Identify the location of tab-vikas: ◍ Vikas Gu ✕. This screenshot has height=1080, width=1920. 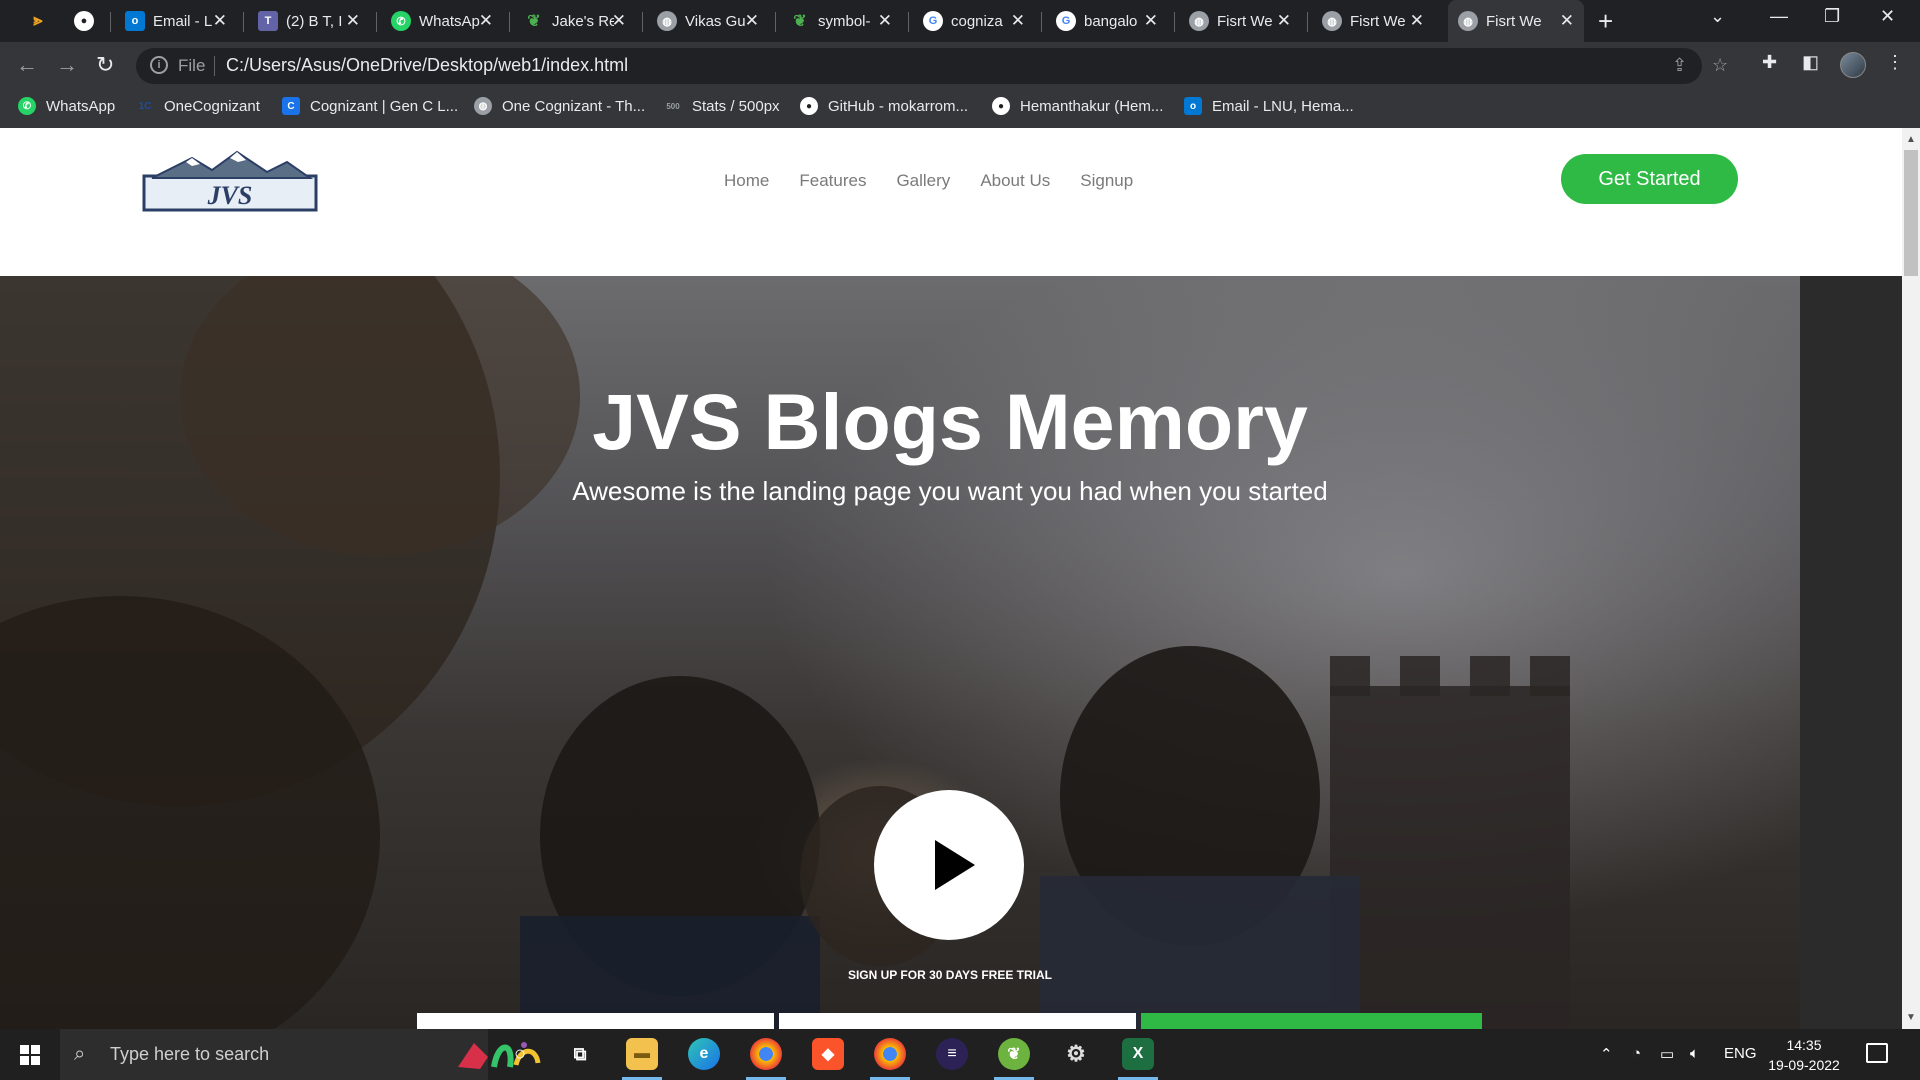
(708, 21).